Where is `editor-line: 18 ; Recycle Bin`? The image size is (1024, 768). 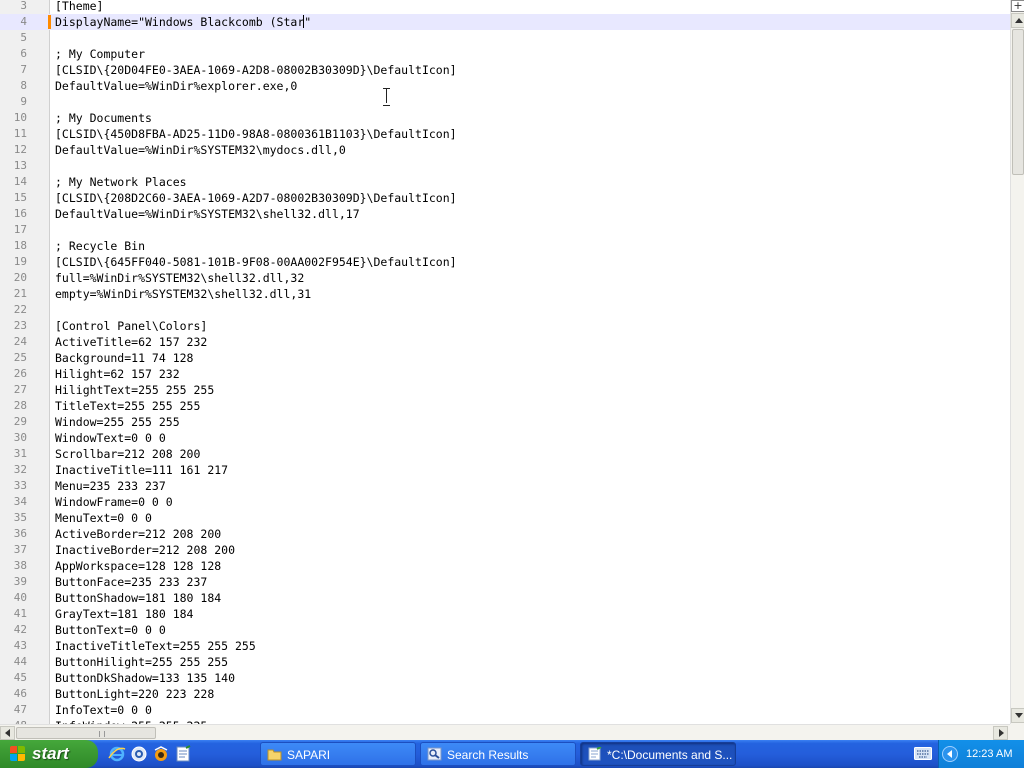 editor-line: 18 ; Recycle Bin is located at coordinates (505, 246).